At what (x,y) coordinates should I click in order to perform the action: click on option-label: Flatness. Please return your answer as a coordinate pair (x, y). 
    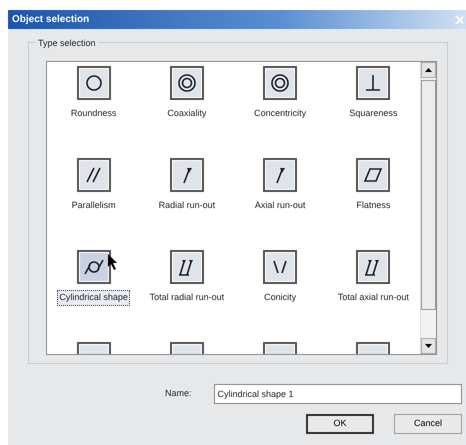
    Looking at the image, I should click on (373, 206).